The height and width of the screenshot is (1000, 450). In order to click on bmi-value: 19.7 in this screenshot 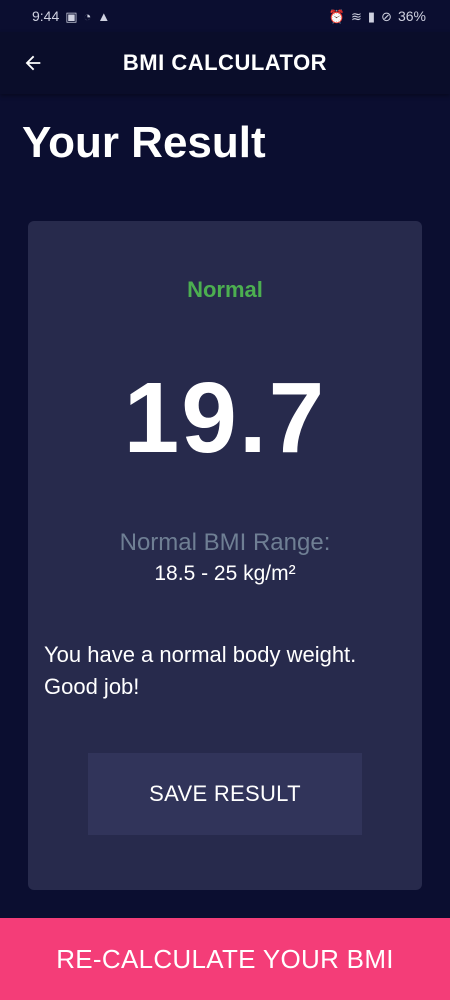, I will do `click(225, 418)`.